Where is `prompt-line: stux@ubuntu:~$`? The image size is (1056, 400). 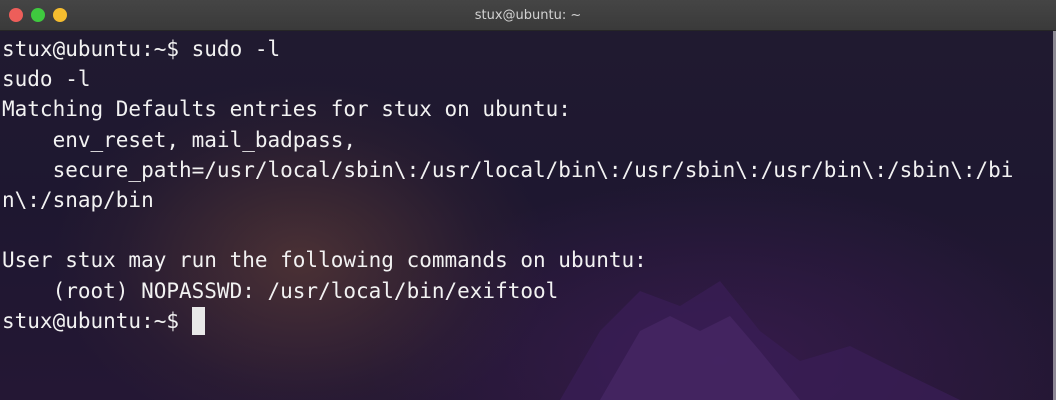 prompt-line: stux@ubuntu:~$ is located at coordinates (527, 321).